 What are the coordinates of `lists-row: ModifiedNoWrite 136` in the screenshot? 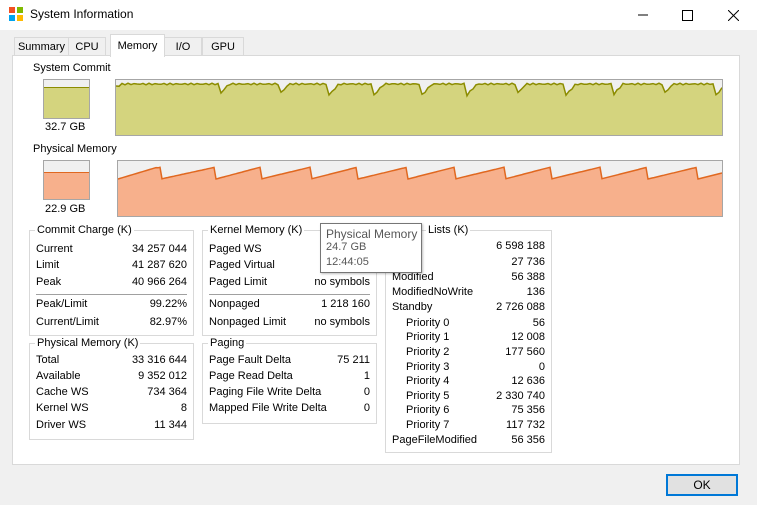 It's located at (468, 292).